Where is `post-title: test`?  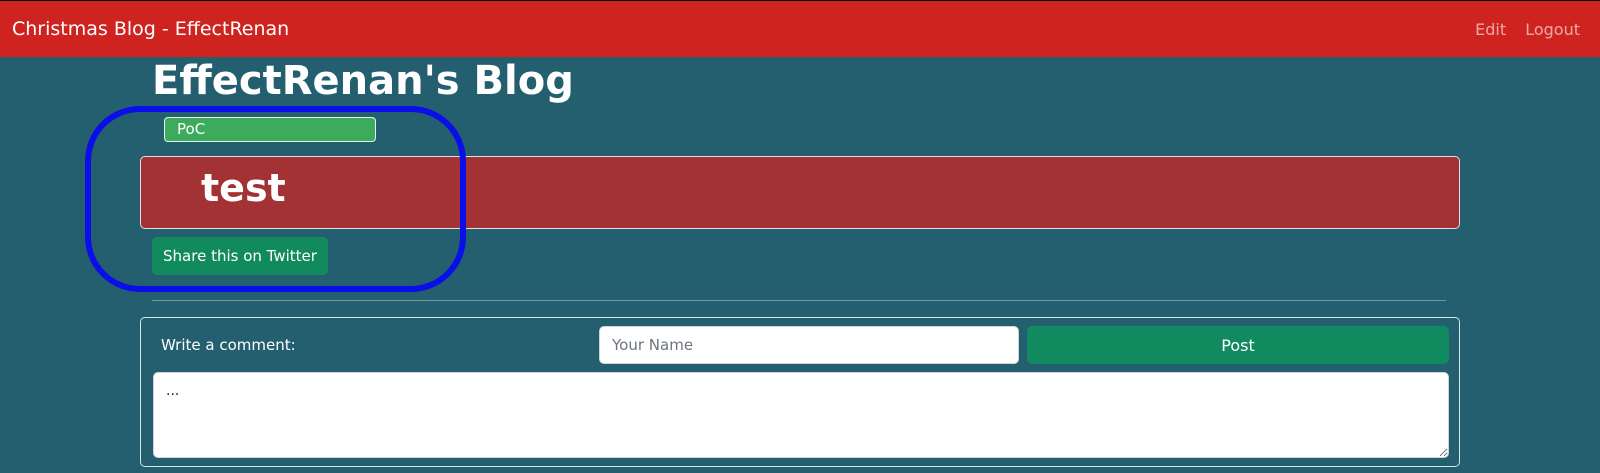
post-title: test is located at coordinates (243, 188).